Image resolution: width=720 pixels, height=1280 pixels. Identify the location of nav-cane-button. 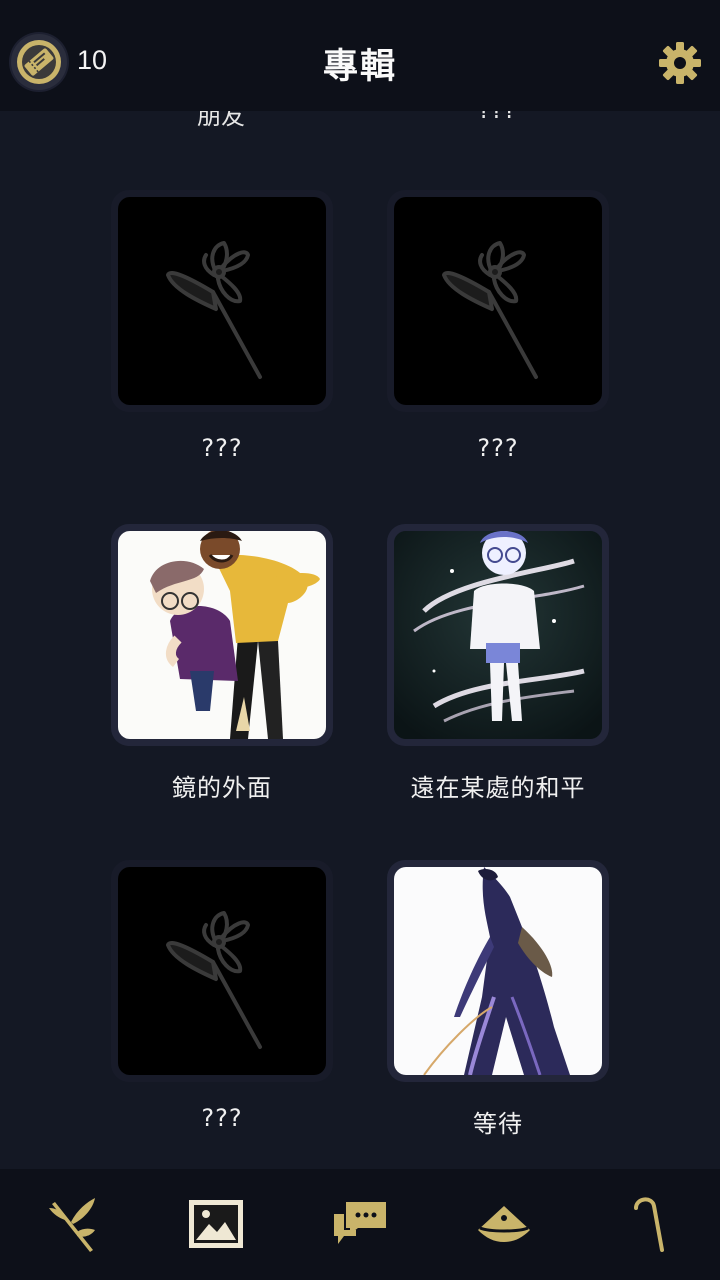
(648, 1224).